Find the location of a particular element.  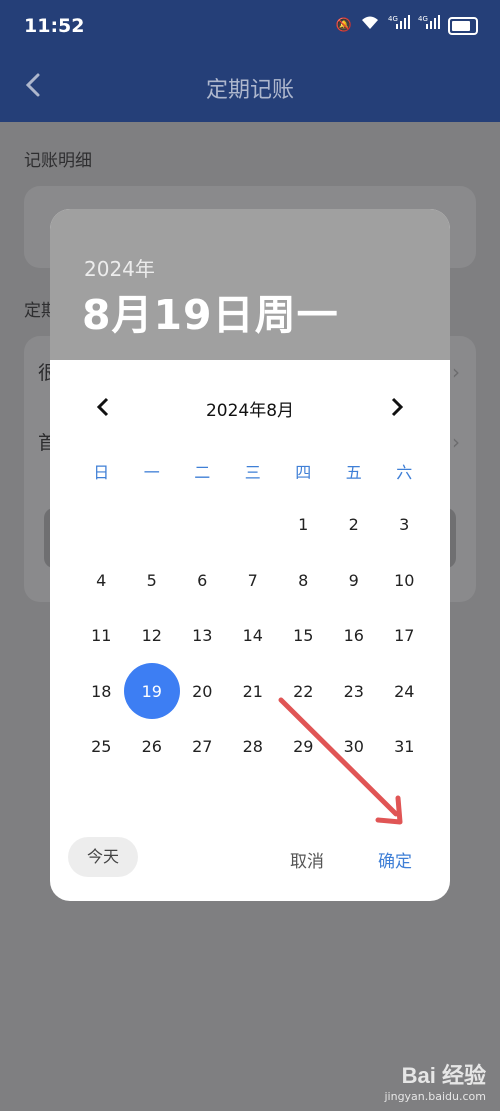

calendar-day: 23 is located at coordinates (354, 692).